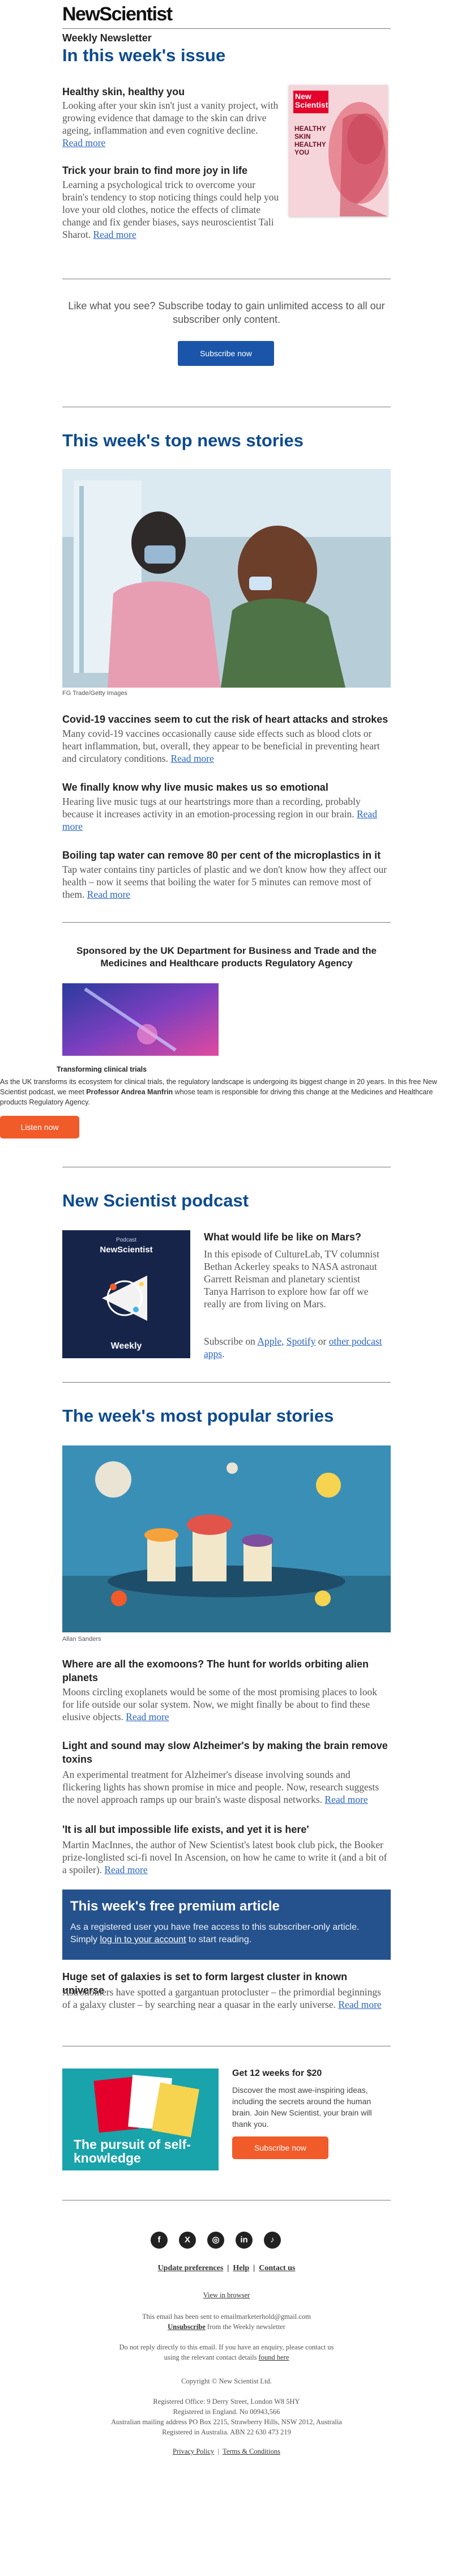 This screenshot has width=453, height=2576. Describe the element at coordinates (251, 2451) in the screenshot. I see `terms-link: Terms & Conditions` at that location.